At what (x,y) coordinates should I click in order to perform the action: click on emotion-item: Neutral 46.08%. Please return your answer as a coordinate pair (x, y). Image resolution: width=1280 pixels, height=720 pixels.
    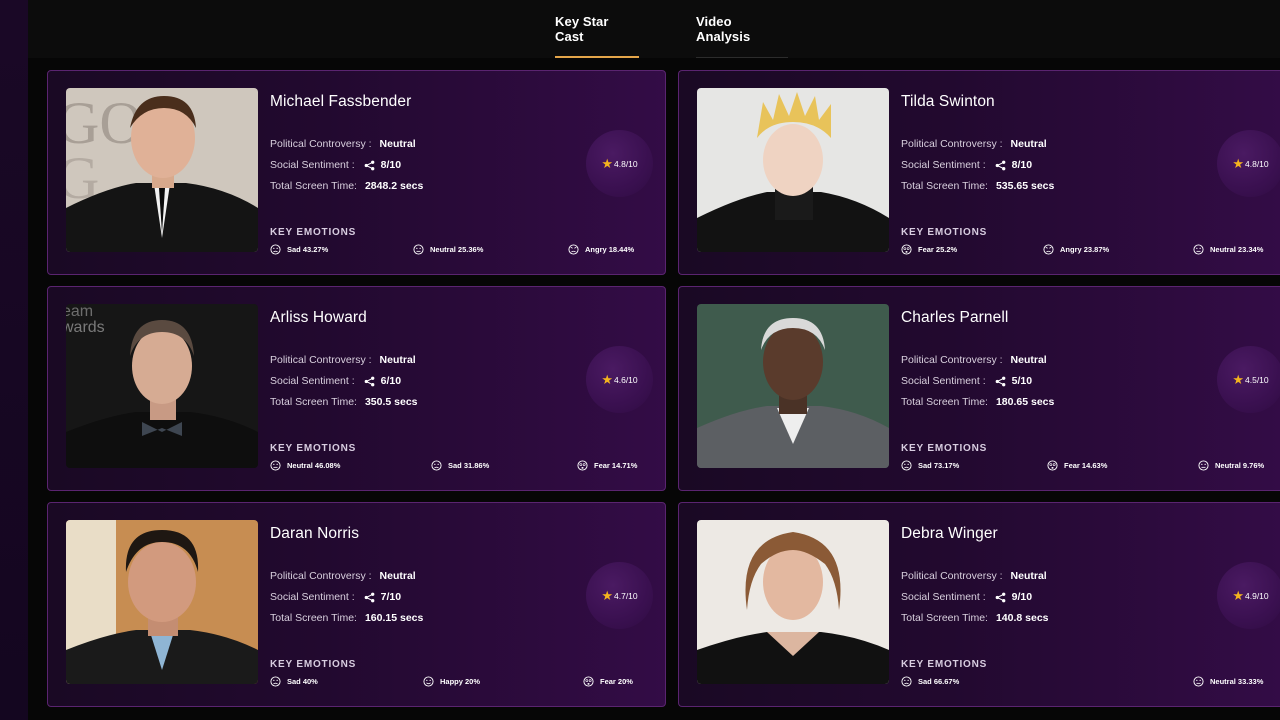
    Looking at the image, I should click on (305, 465).